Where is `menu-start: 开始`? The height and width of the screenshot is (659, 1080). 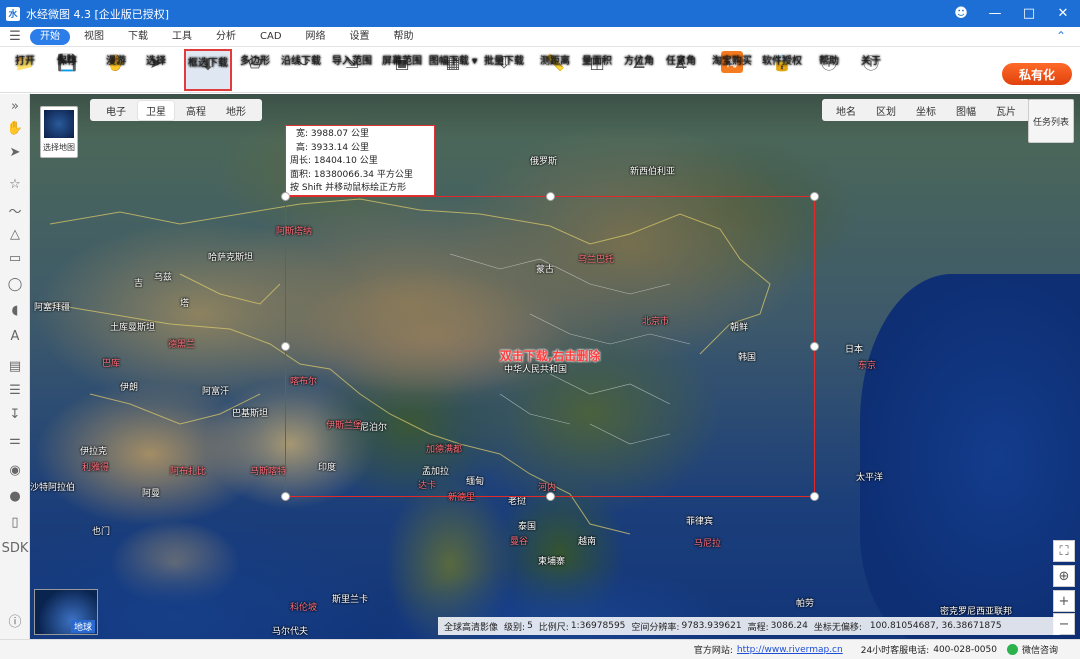
menu-start: 开始 is located at coordinates (50, 36).